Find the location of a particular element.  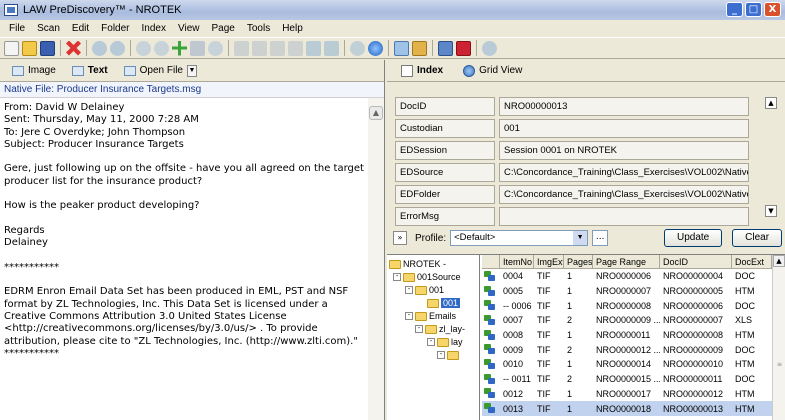

tree-node: - lay is located at coordinates (445, 342).